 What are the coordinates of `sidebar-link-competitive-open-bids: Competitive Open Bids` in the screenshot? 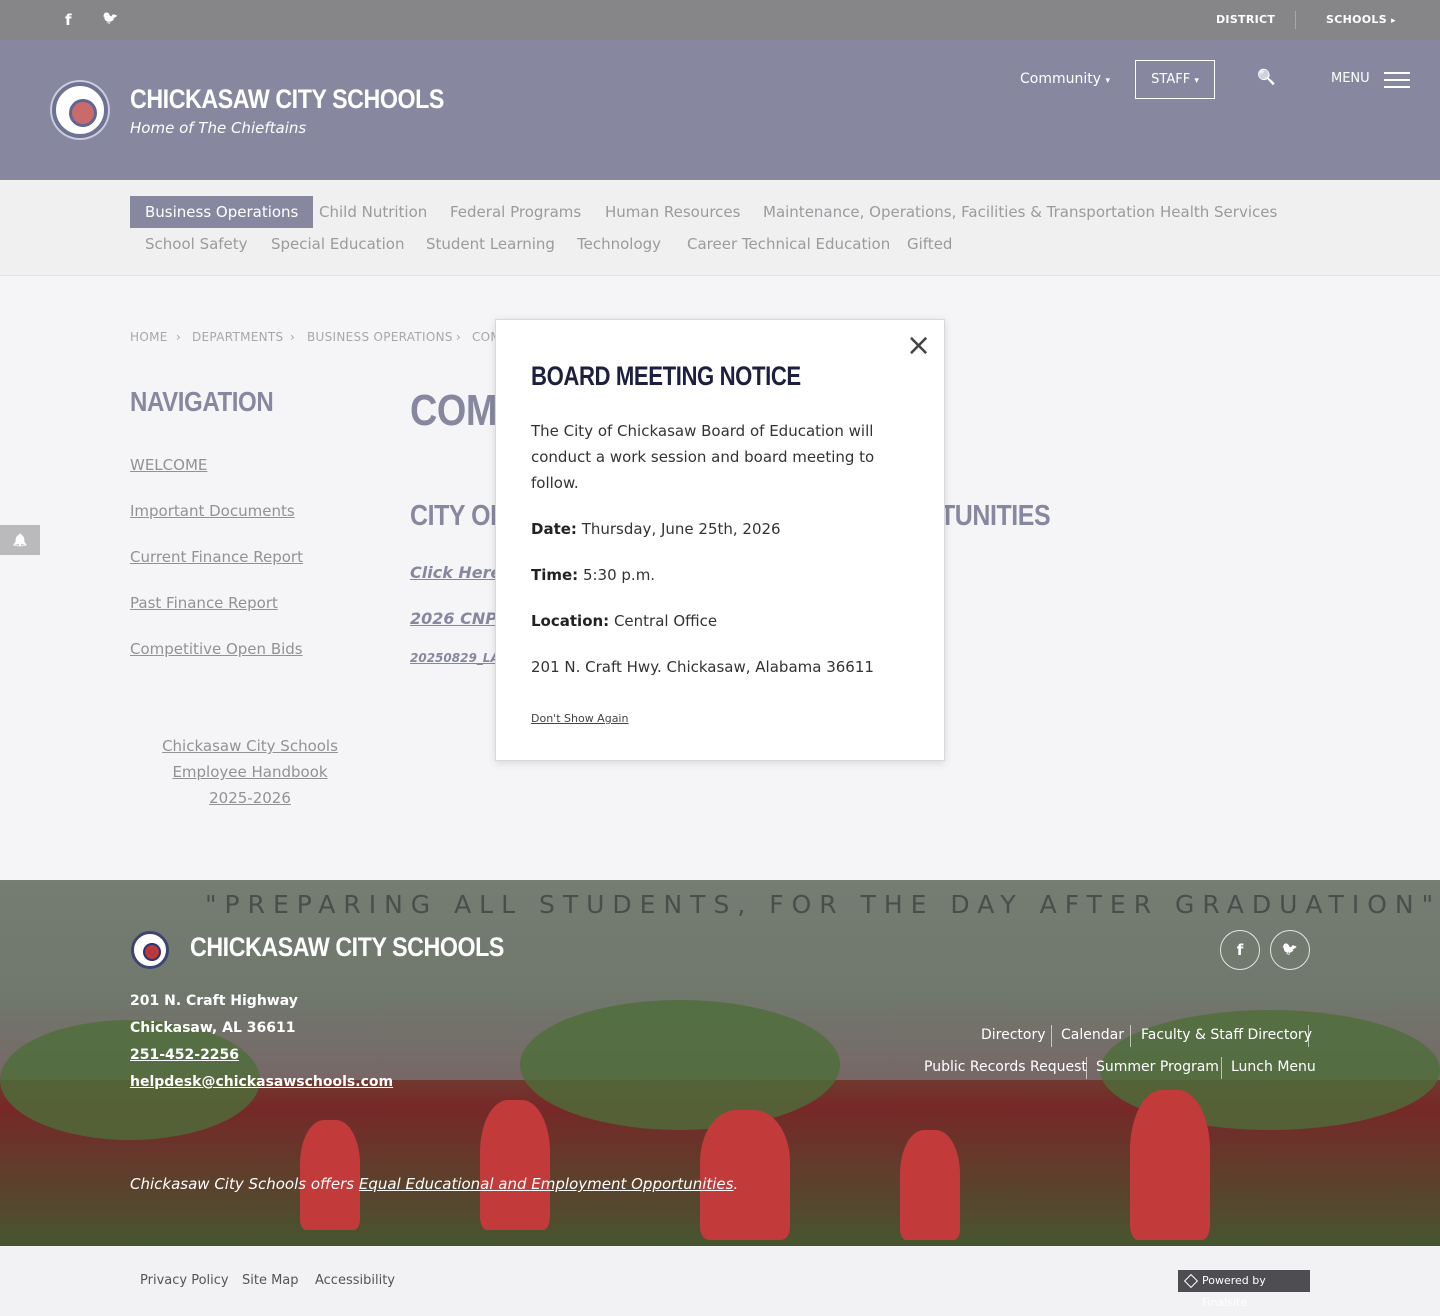 It's located at (216, 649).